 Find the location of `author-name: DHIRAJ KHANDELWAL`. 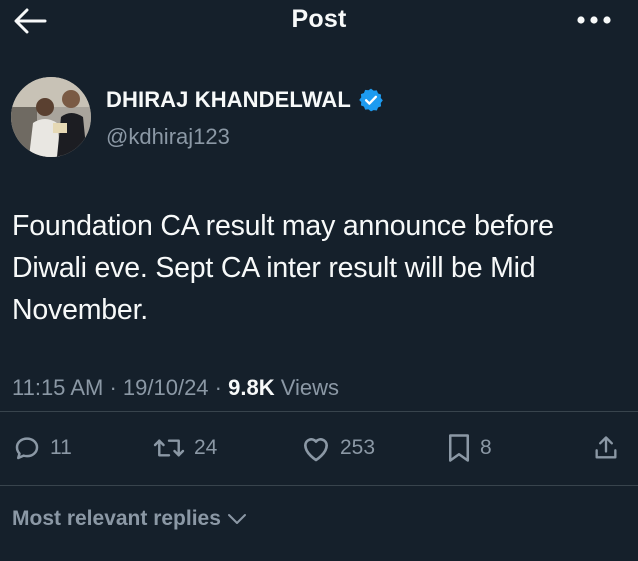

author-name: DHIRAJ KHANDELWAL is located at coordinates (245, 100).